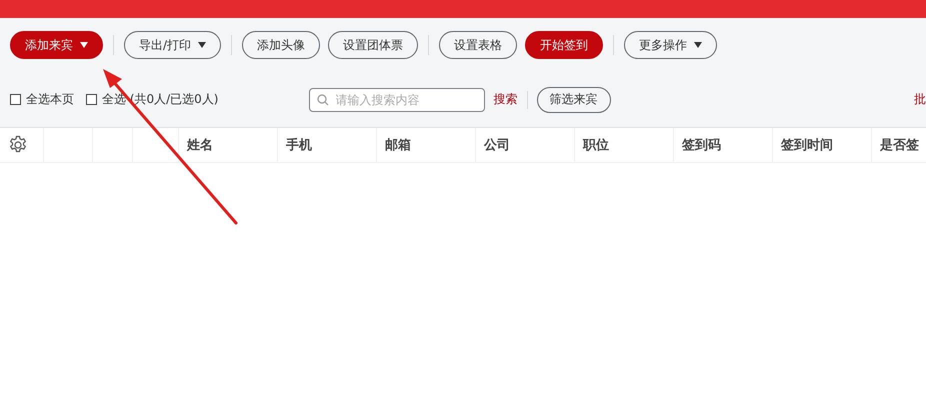  What do you see at coordinates (497, 145) in the screenshot?
I see `column-header: 公司` at bounding box center [497, 145].